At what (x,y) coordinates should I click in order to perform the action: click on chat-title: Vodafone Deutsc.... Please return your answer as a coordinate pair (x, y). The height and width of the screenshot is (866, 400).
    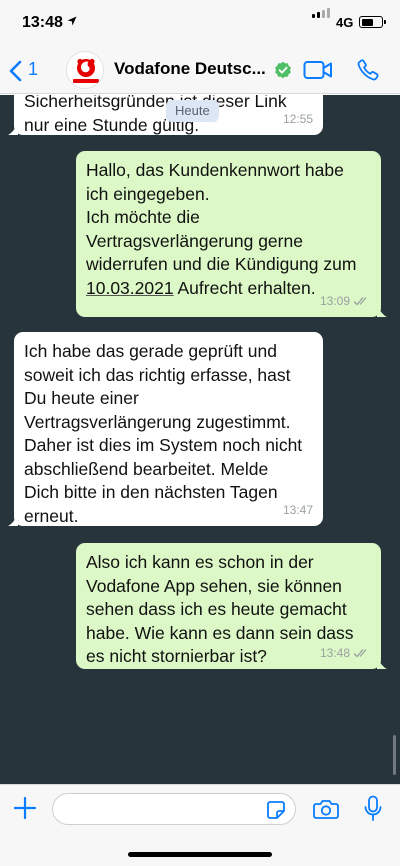
    Looking at the image, I should click on (190, 69).